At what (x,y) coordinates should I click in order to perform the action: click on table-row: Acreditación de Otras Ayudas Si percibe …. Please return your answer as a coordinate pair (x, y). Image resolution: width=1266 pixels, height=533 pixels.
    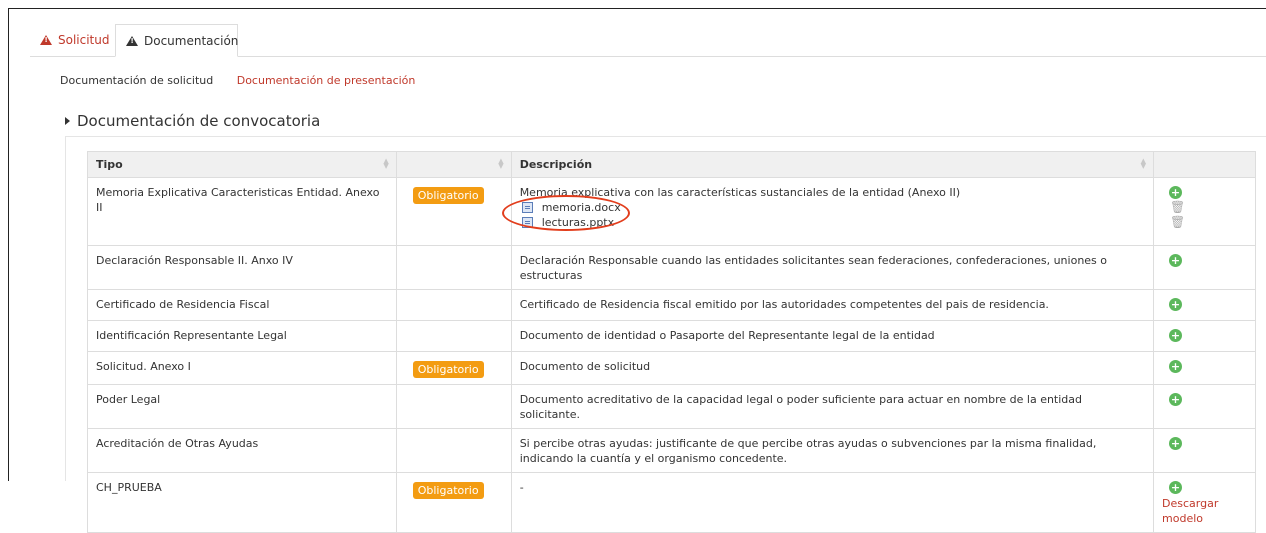
    Looking at the image, I should click on (671, 450).